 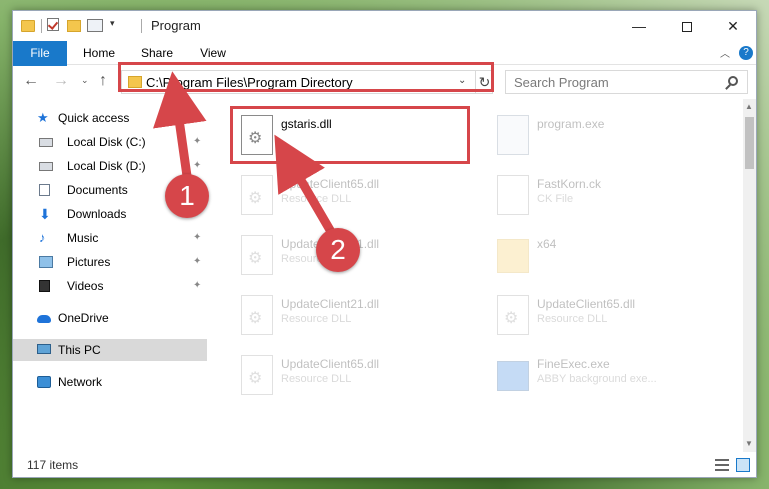 I want to click on music-icon: ♪, so click(x=42, y=237).